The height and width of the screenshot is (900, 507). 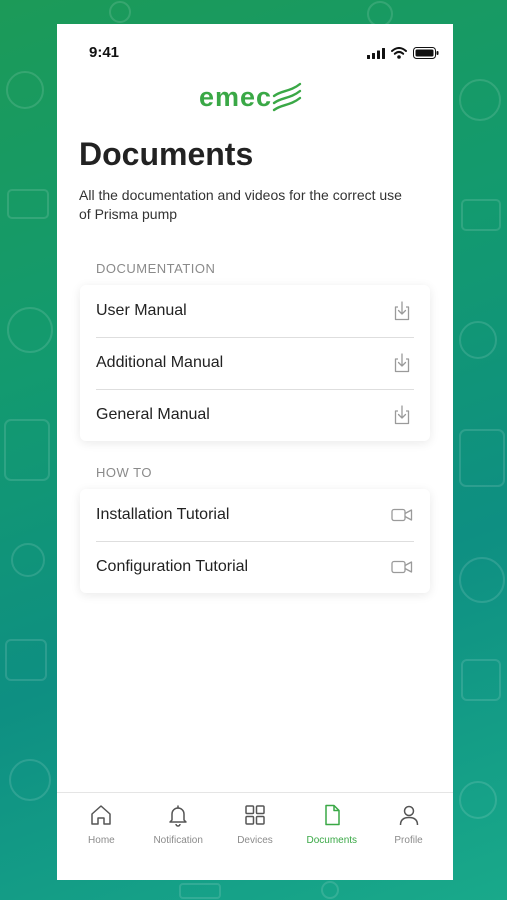 What do you see at coordinates (255, 567) in the screenshot?
I see `tutorial-row-configuration: Configuration Tutorial` at bounding box center [255, 567].